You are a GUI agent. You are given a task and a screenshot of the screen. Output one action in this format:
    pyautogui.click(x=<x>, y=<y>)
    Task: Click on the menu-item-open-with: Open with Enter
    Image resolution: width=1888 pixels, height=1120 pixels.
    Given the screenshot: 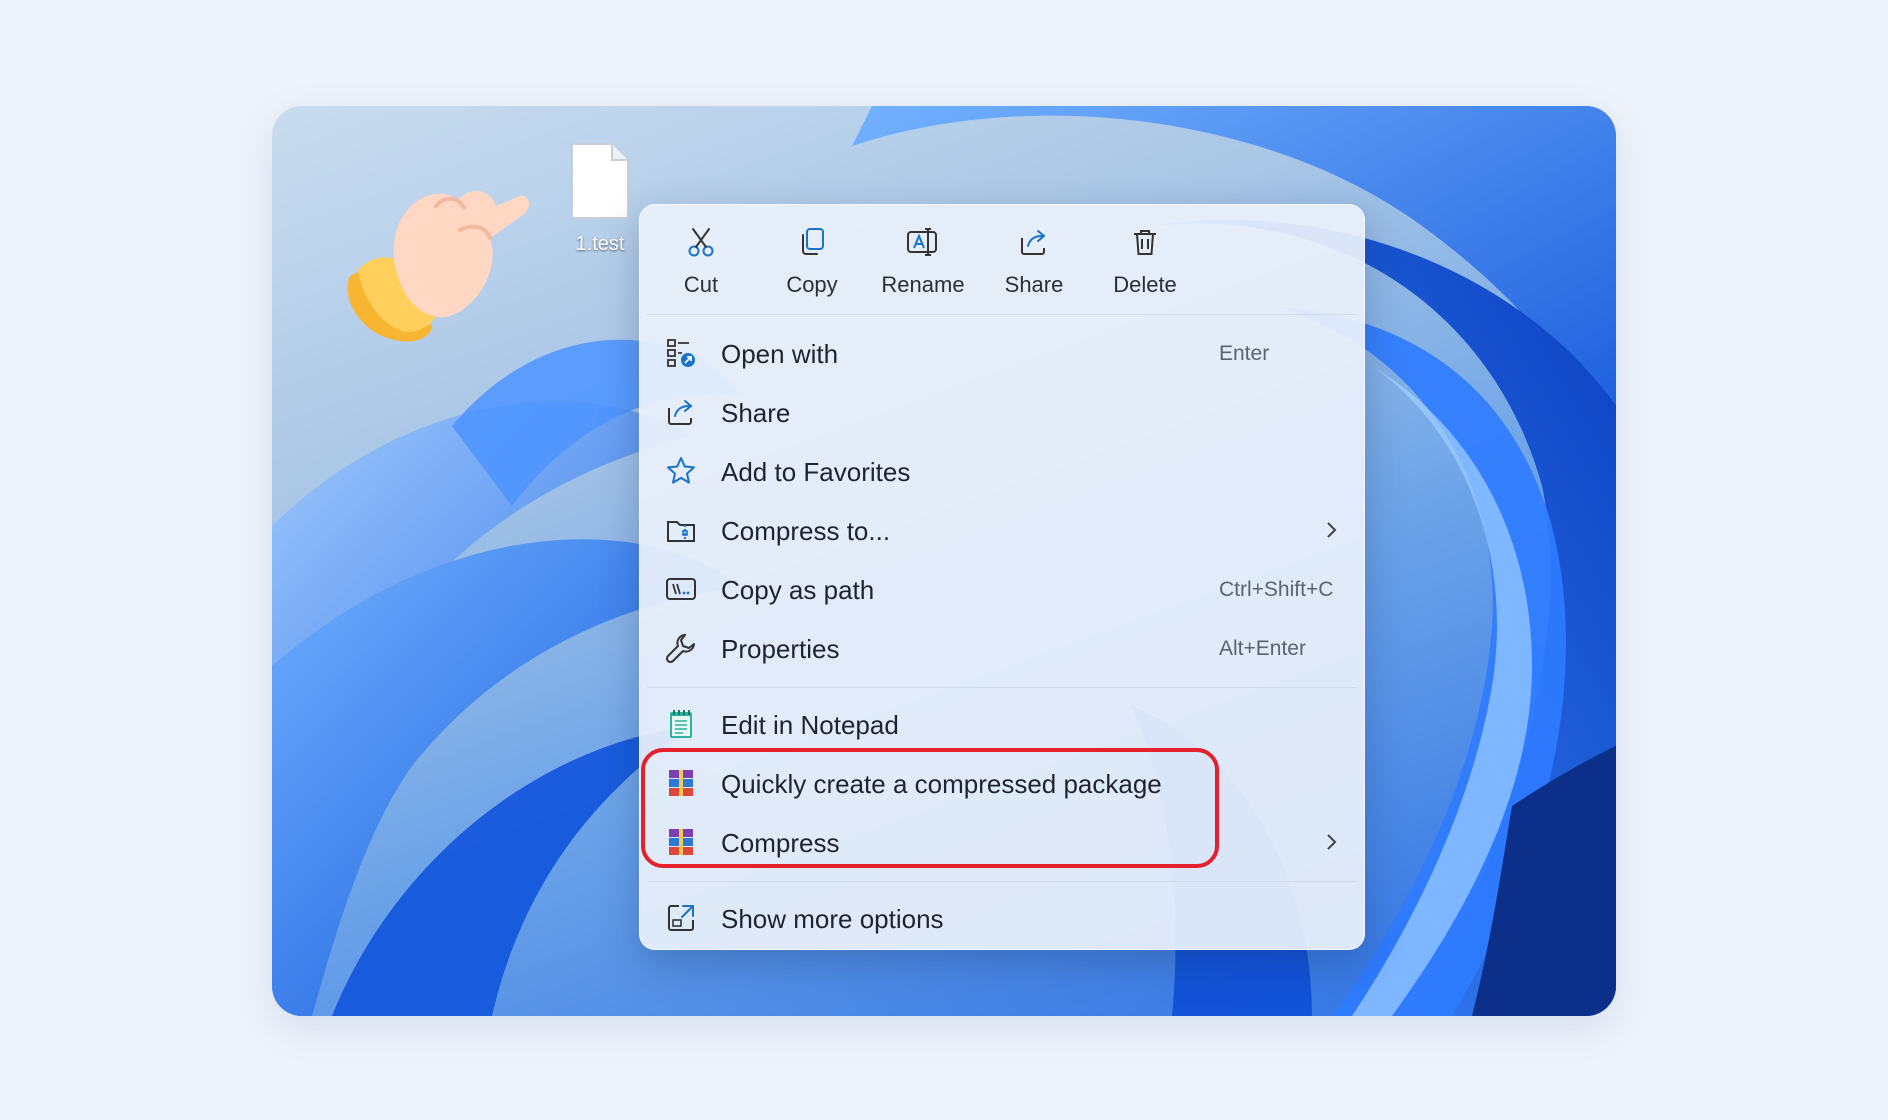 What is the action you would take?
    pyautogui.click(x=1002, y=353)
    